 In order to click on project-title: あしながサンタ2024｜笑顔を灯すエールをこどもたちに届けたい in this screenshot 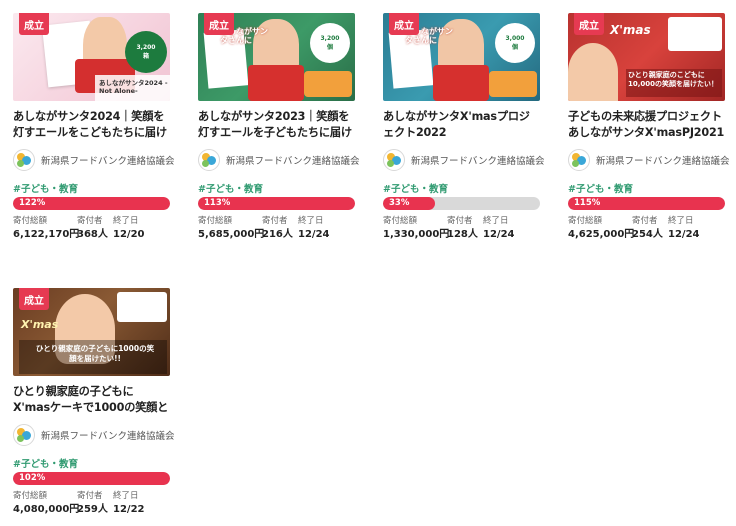, I will do `click(91, 125)`.